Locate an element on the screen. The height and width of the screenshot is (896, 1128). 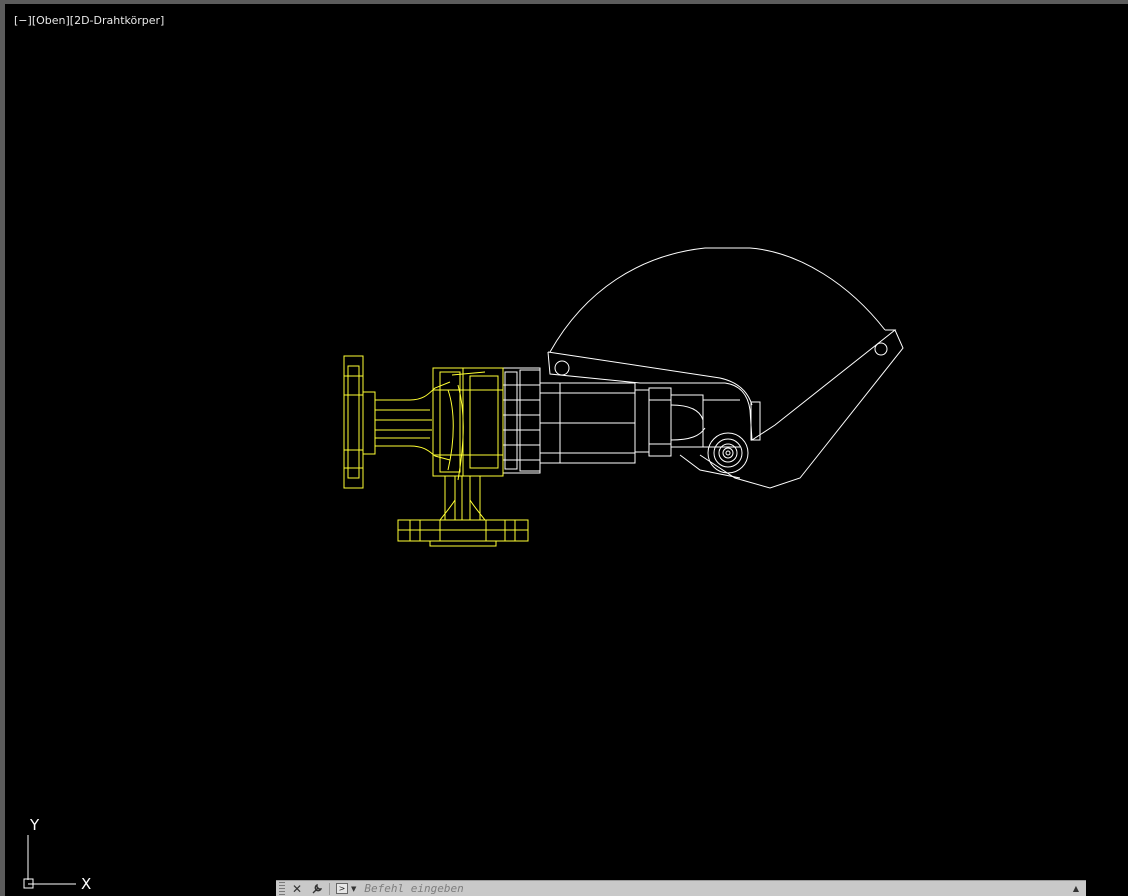
command-prompt-button: > ▼ is located at coordinates (346, 888).